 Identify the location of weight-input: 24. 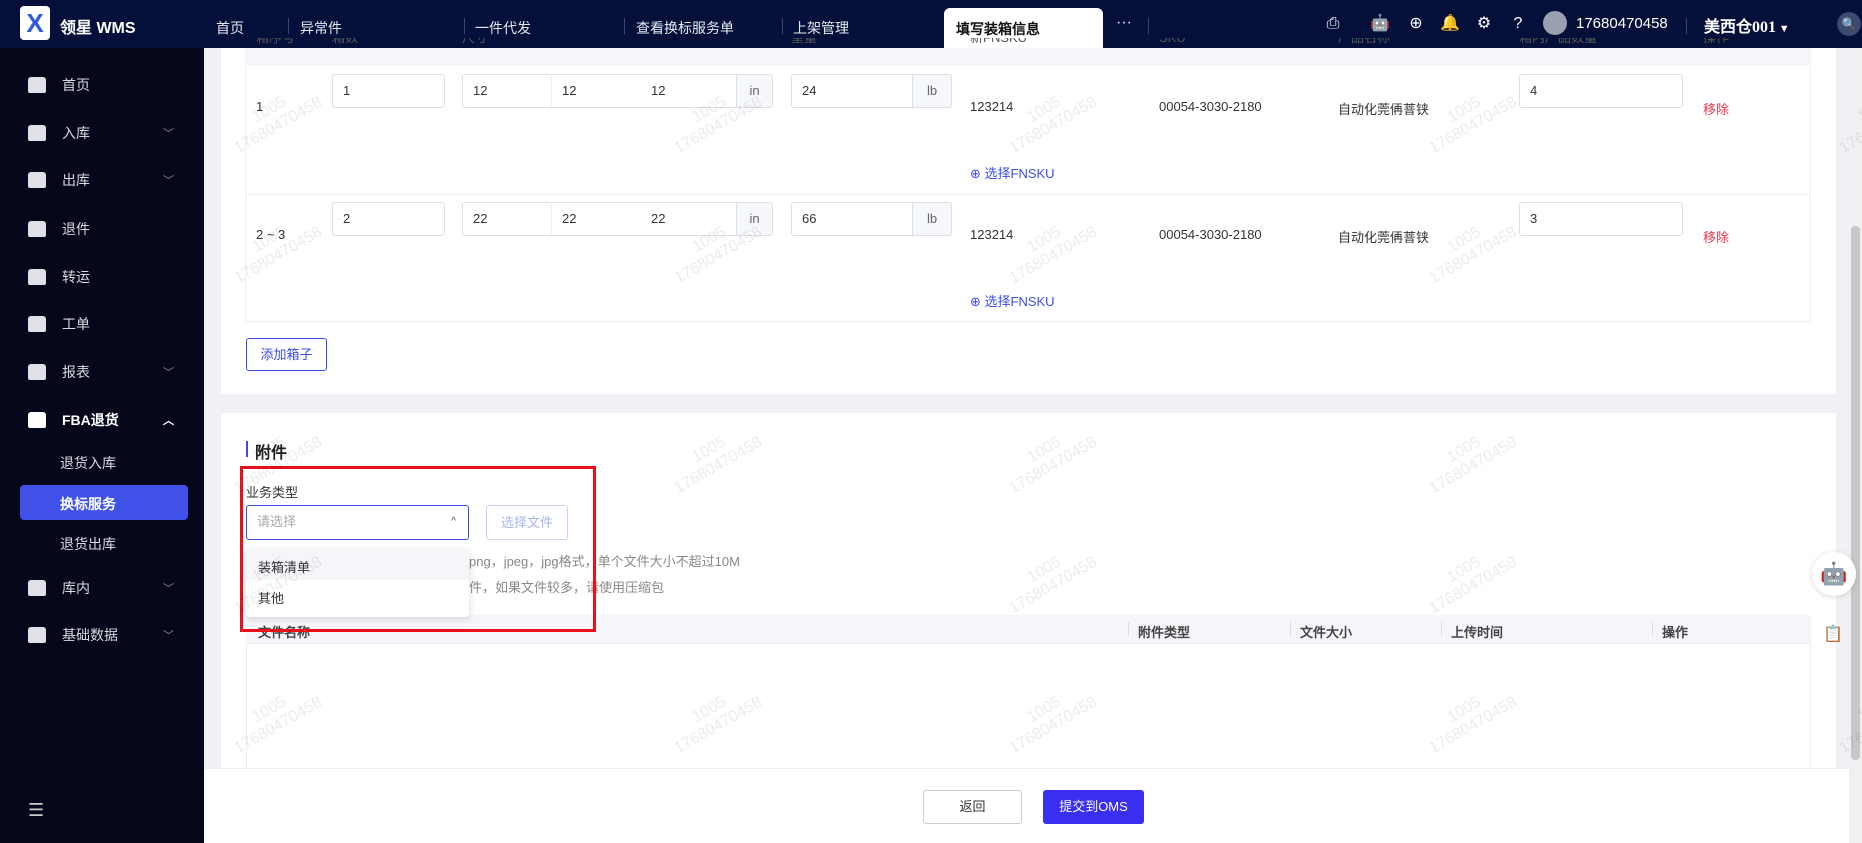
(852, 91).